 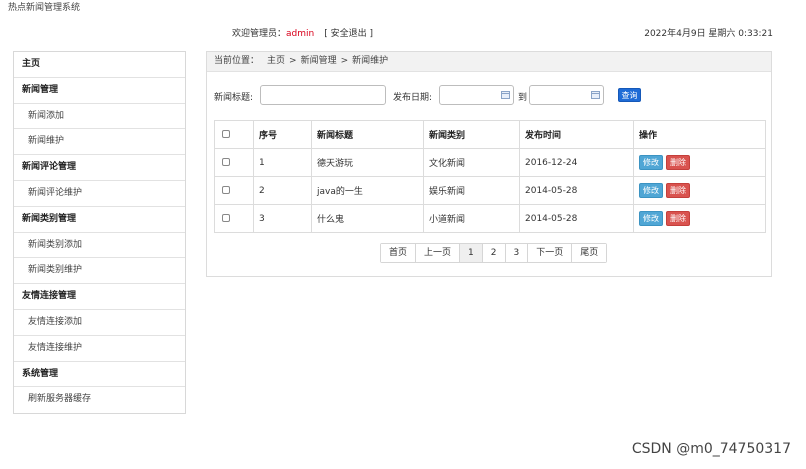 What do you see at coordinates (234, 98) in the screenshot?
I see `news-title-label: 新闻标题:` at bounding box center [234, 98].